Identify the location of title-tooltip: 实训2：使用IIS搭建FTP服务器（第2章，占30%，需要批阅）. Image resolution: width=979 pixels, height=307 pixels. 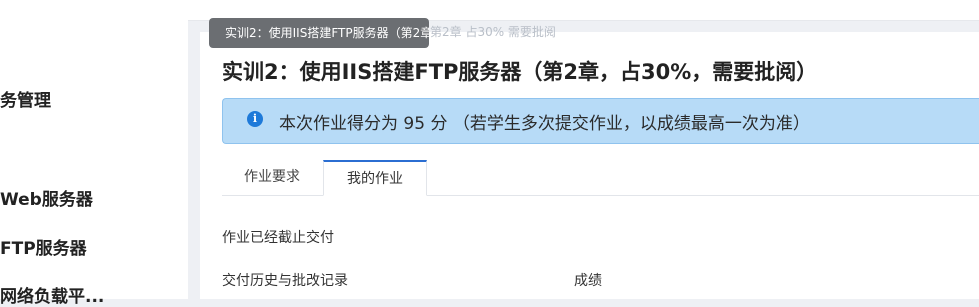
(319, 33).